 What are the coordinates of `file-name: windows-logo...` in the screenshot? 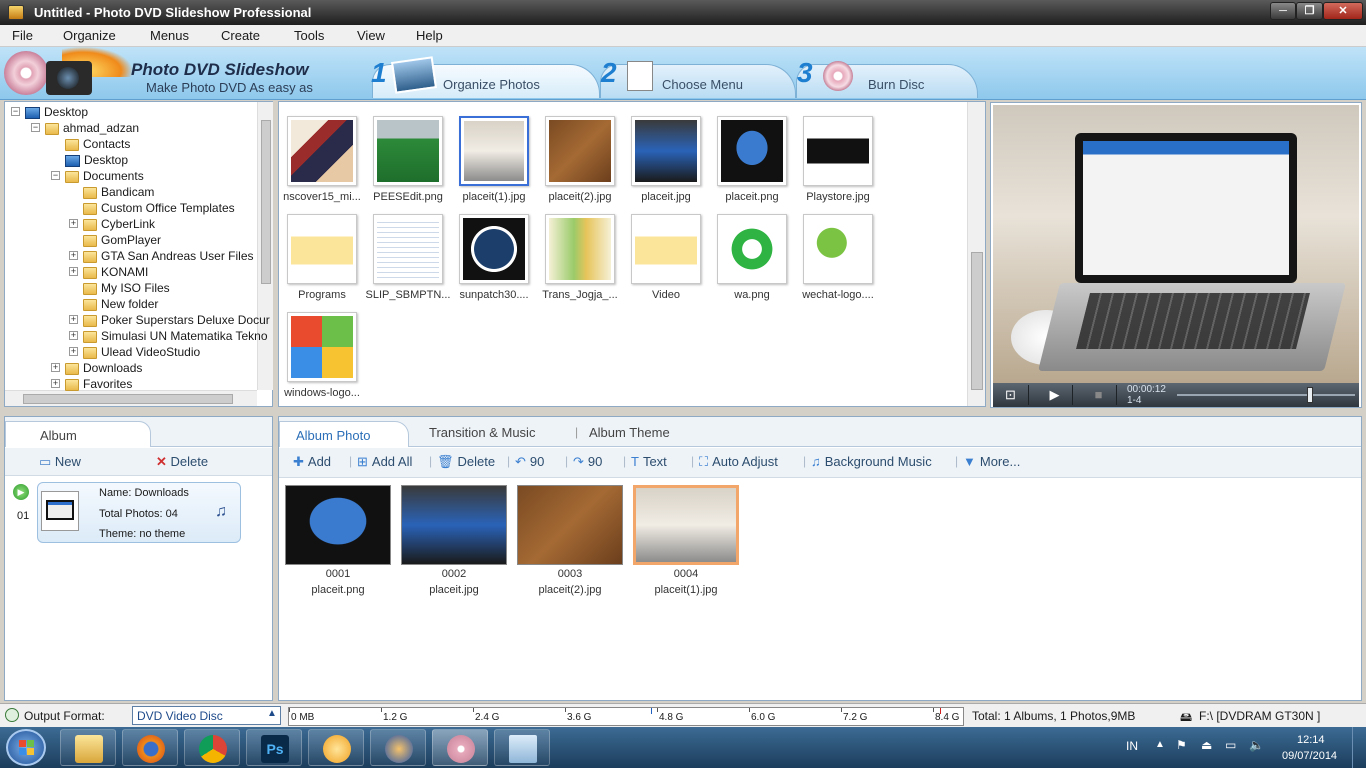 It's located at (322, 393).